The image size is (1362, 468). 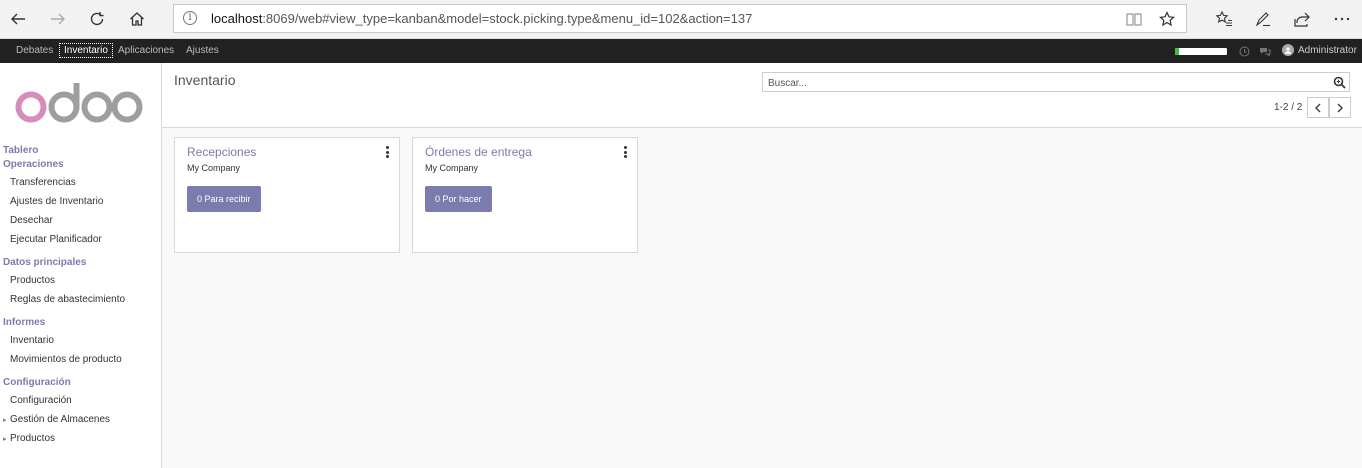 I want to click on menu-debates: Debates, so click(x=34, y=50).